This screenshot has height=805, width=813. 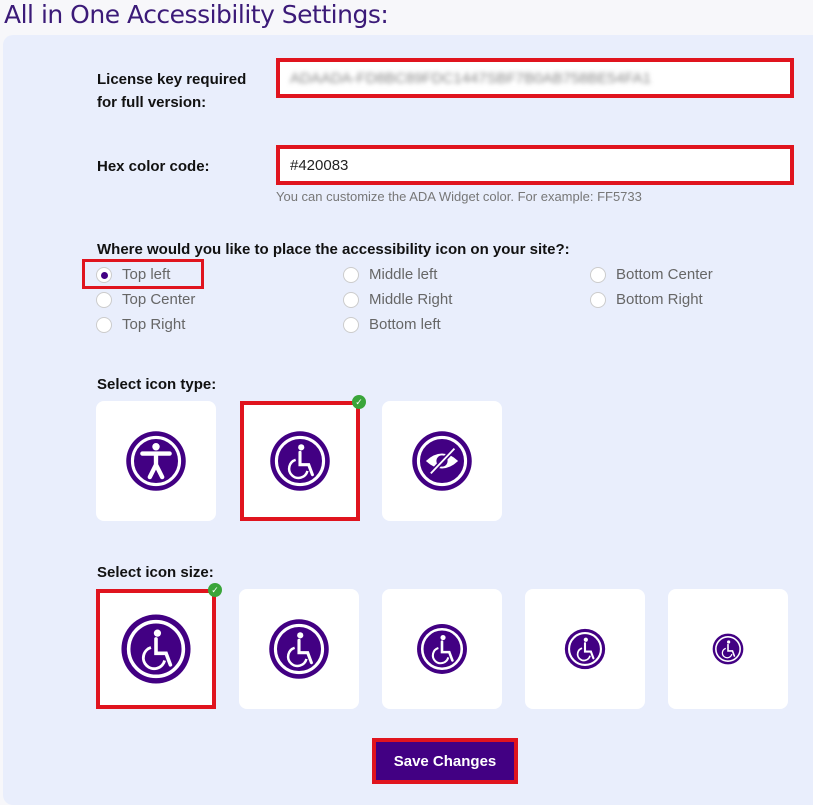 What do you see at coordinates (153, 166) in the screenshot?
I see `hex-label: Hex color code:` at bounding box center [153, 166].